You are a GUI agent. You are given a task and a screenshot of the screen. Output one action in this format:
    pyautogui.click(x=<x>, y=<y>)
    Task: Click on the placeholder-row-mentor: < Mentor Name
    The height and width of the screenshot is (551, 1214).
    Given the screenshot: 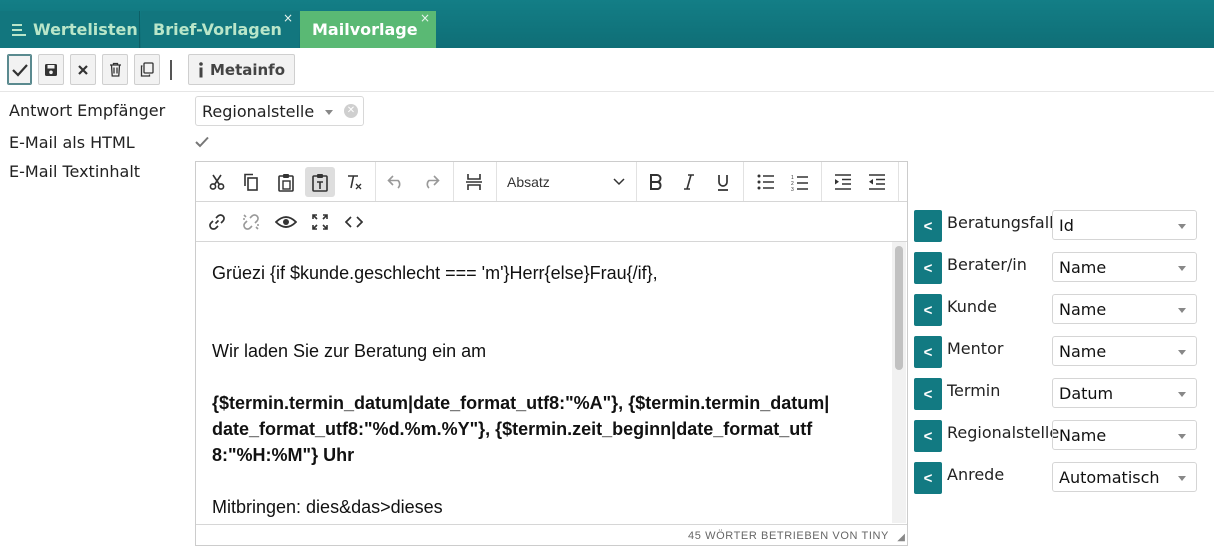 What is the action you would take?
    pyautogui.click(x=1056, y=352)
    